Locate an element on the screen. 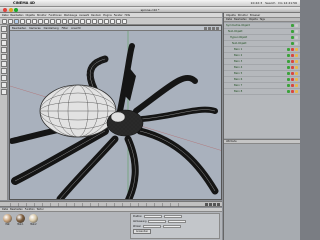 The image size is (320, 240). apply-button: Anwenden is located at coordinates (142, 231).